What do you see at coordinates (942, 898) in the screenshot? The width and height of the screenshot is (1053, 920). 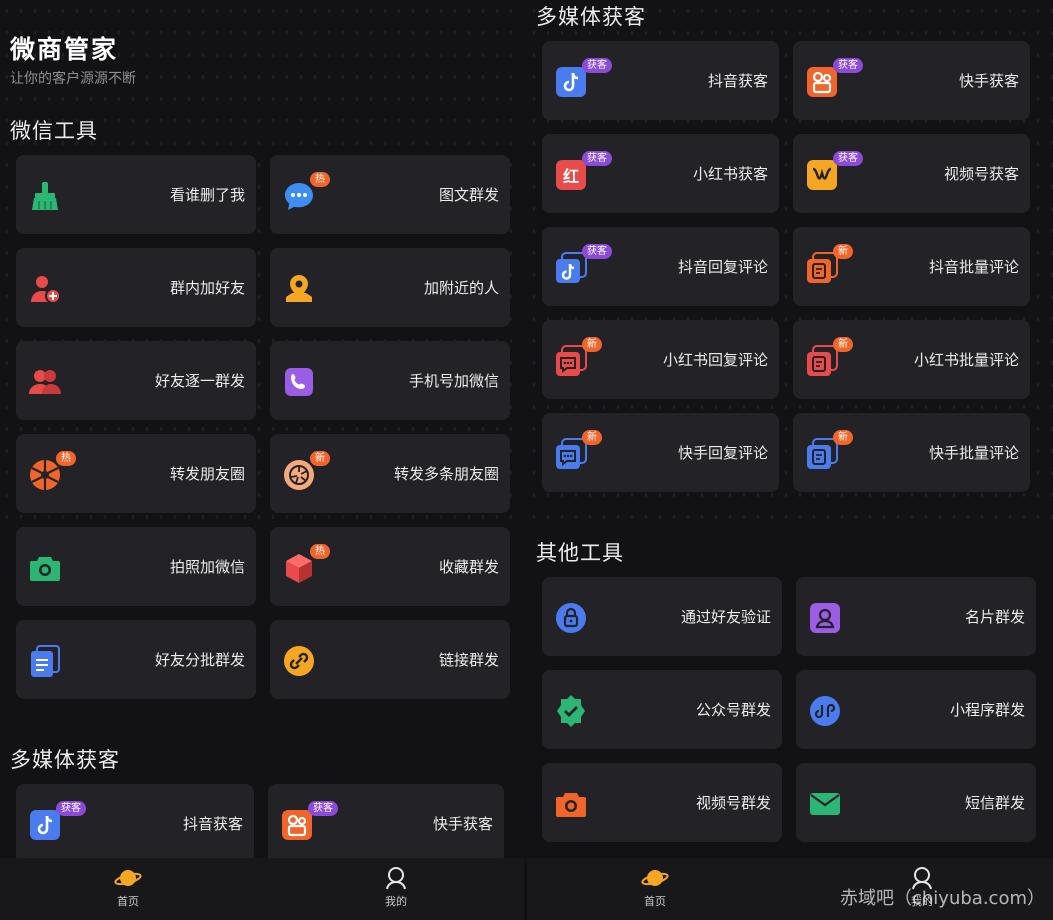 I see `watermark: 赤域吧（chiyuba.com）` at bounding box center [942, 898].